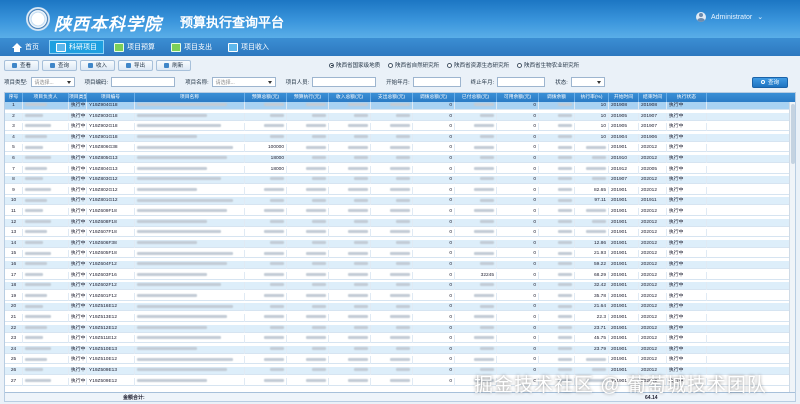 The height and width of the screenshot is (404, 800). What do you see at coordinates (400, 233) in the screenshot?
I see `table-row: 13 执行中 Y19Z607F18 0 0 201901 202012 执行中` at bounding box center [400, 233].